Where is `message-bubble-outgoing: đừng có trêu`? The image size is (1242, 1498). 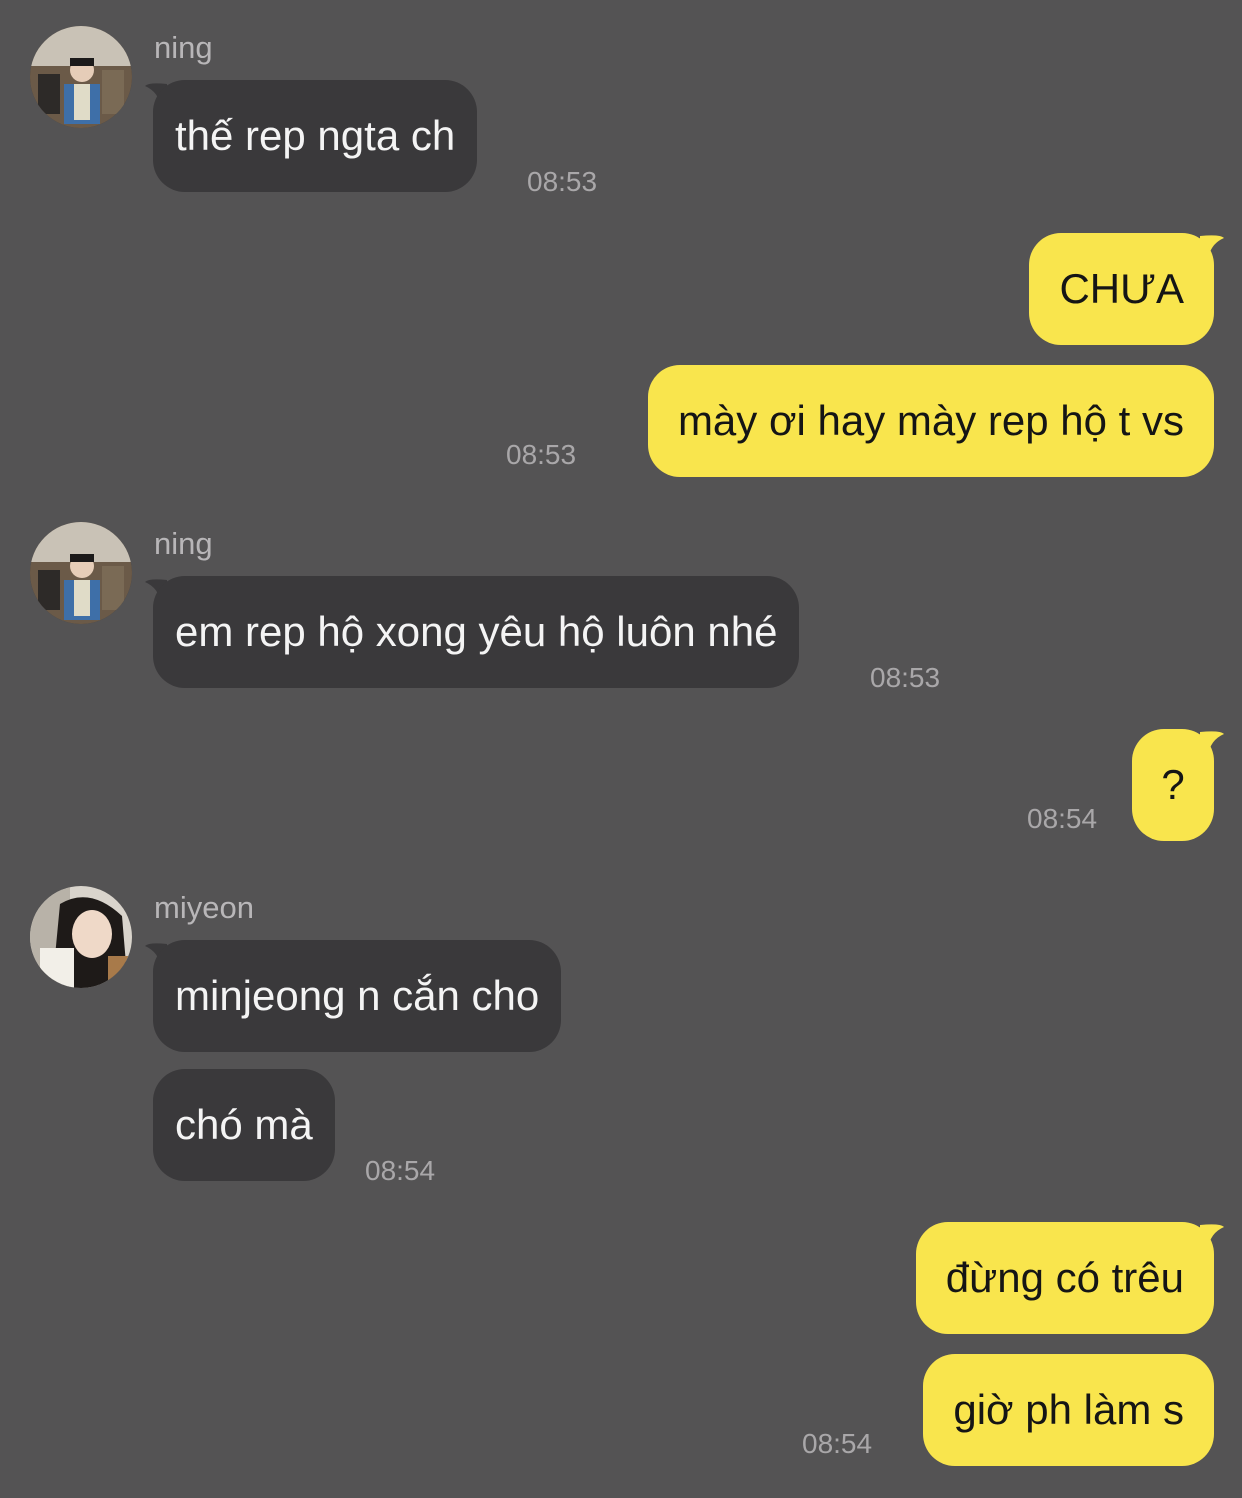 message-bubble-outgoing: đừng có trêu is located at coordinates (1064, 1278).